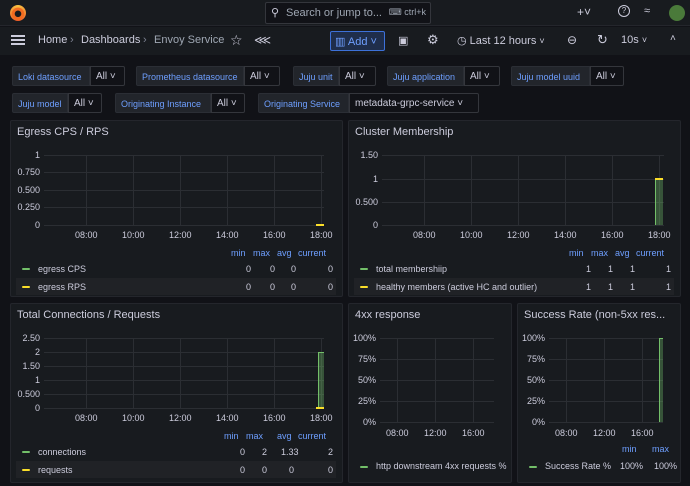 This screenshot has width=690, height=486. Describe the element at coordinates (107, 76) in the screenshot. I see `var-select-loki: All ˅` at that location.